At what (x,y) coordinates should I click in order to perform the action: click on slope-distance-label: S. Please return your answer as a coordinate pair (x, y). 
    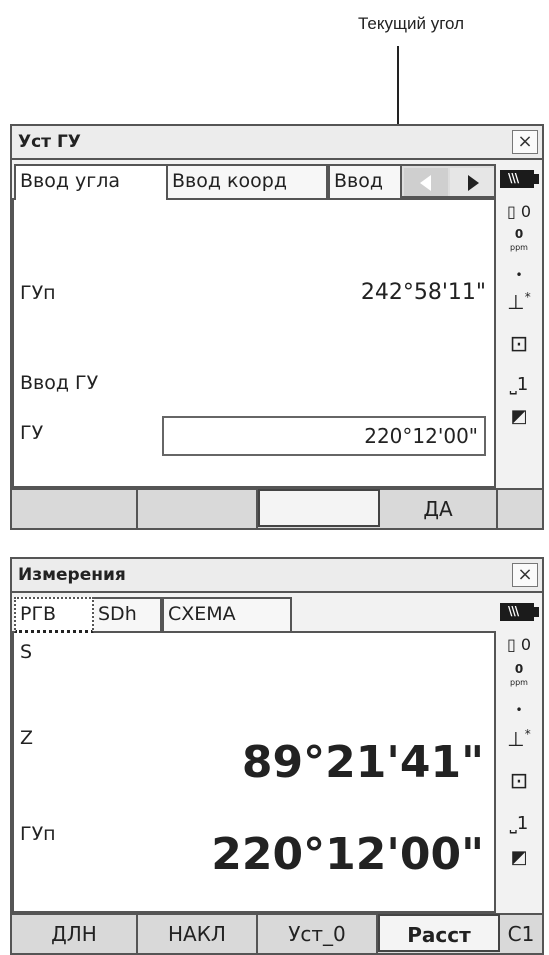
    Looking at the image, I should click on (26, 652).